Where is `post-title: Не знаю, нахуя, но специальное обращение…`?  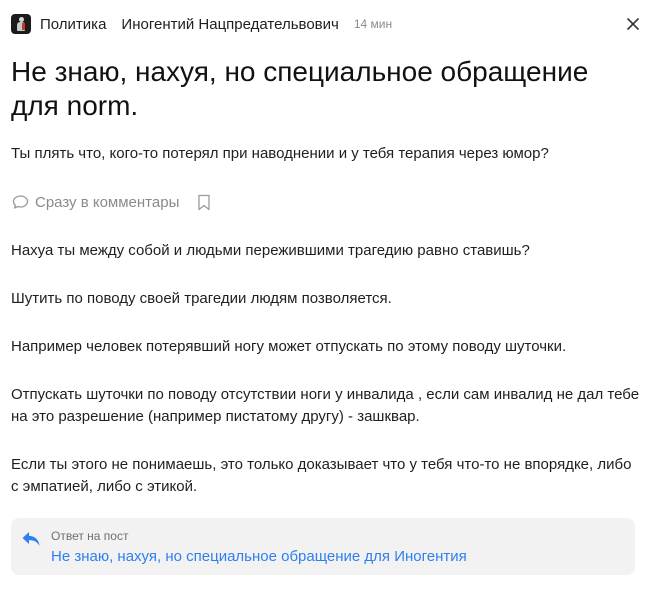 post-title: Не знаю, нахуя, но специальное обращение… is located at coordinates (326, 89).